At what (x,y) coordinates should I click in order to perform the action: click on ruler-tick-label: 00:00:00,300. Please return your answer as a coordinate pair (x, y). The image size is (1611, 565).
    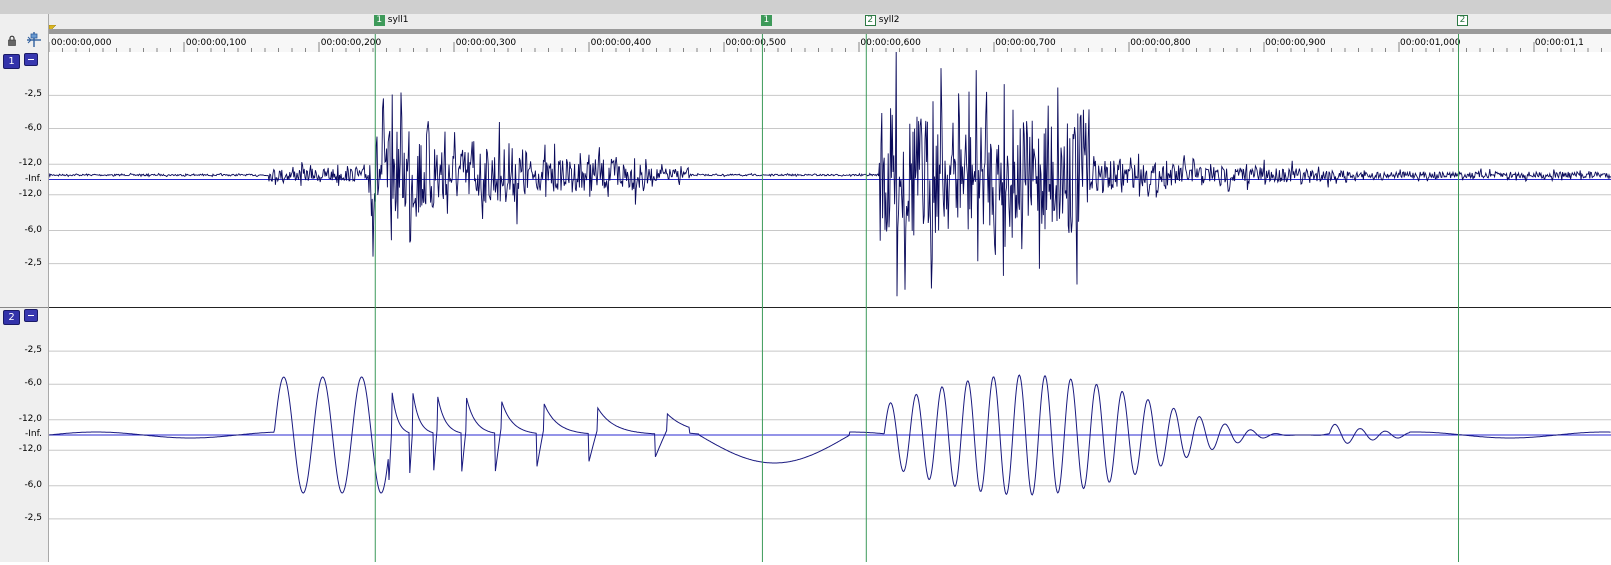
    Looking at the image, I should click on (486, 43).